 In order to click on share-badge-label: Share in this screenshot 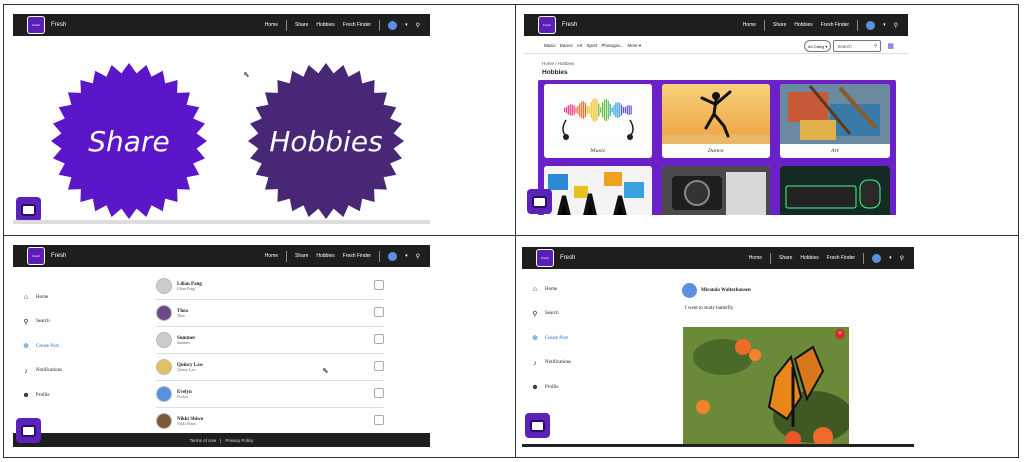, I will do `click(129, 141)`.